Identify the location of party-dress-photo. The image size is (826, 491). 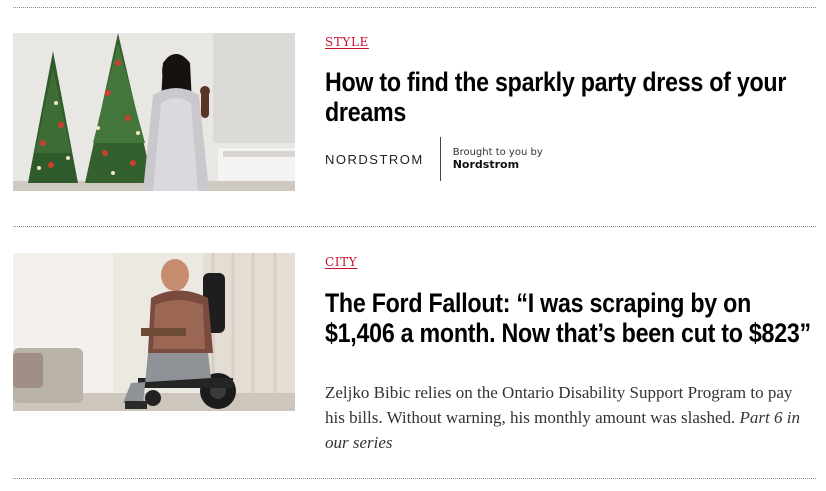
(154, 112).